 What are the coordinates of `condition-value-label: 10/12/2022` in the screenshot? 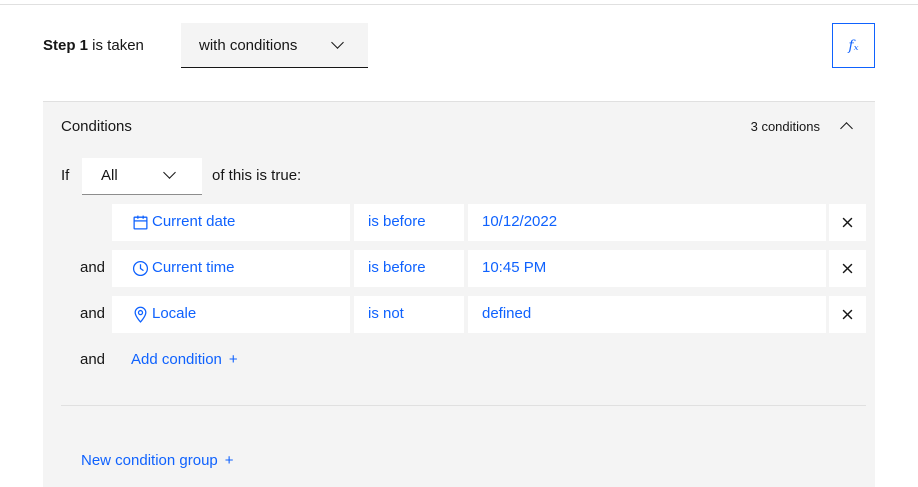 It's located at (520, 221).